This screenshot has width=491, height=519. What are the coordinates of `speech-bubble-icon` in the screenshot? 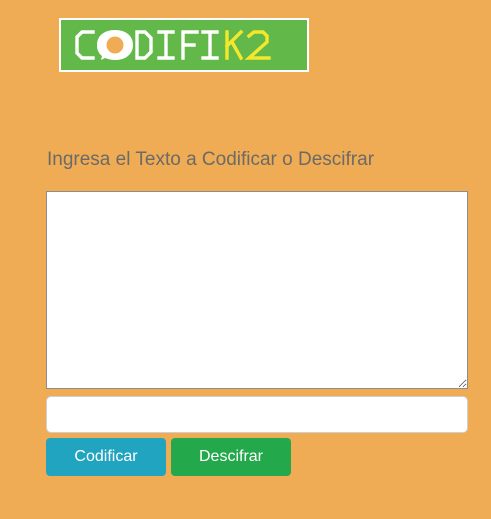 It's located at (115, 45).